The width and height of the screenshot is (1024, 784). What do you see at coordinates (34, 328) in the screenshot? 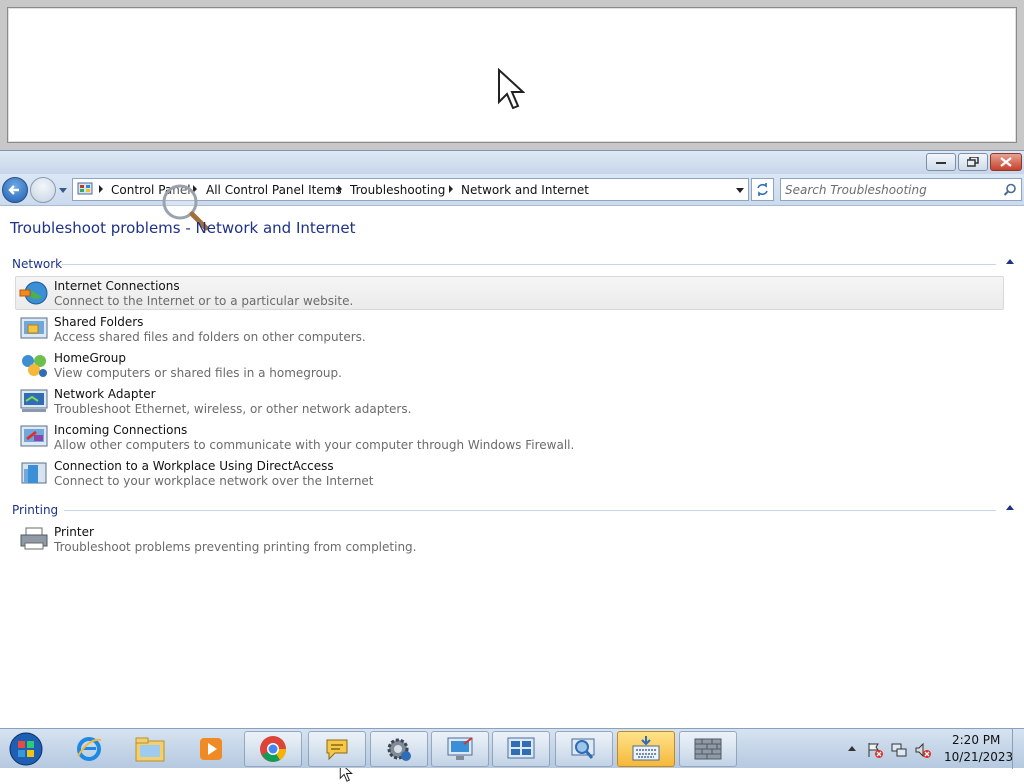
I see `shared-folder-icon` at bounding box center [34, 328].